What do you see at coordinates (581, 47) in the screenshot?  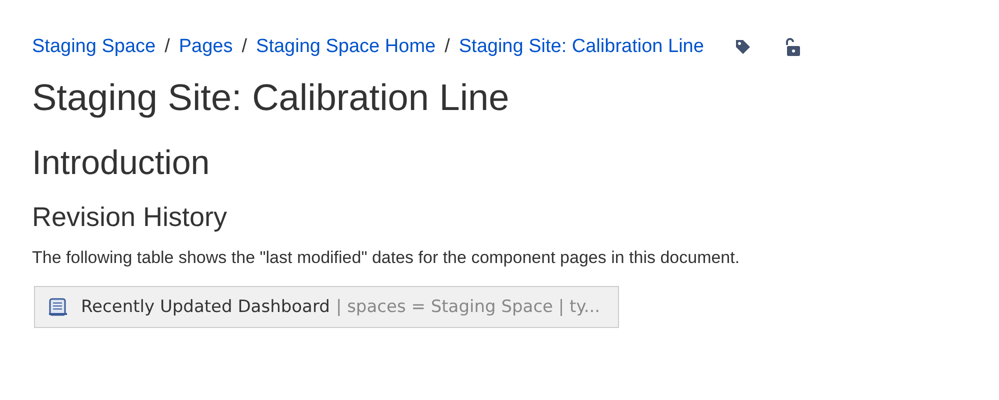 I see `breadcrumb-link: Staging Site: Calibration Line` at bounding box center [581, 47].